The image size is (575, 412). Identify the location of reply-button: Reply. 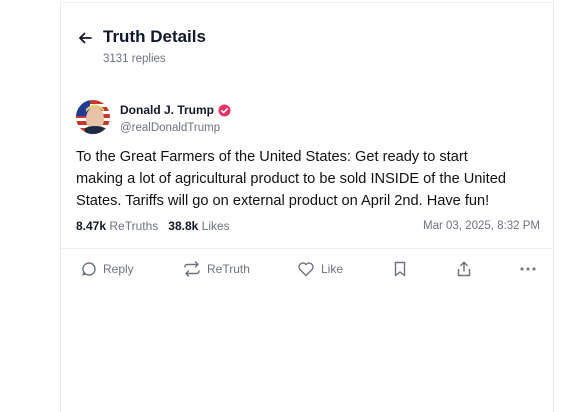
(107, 269).